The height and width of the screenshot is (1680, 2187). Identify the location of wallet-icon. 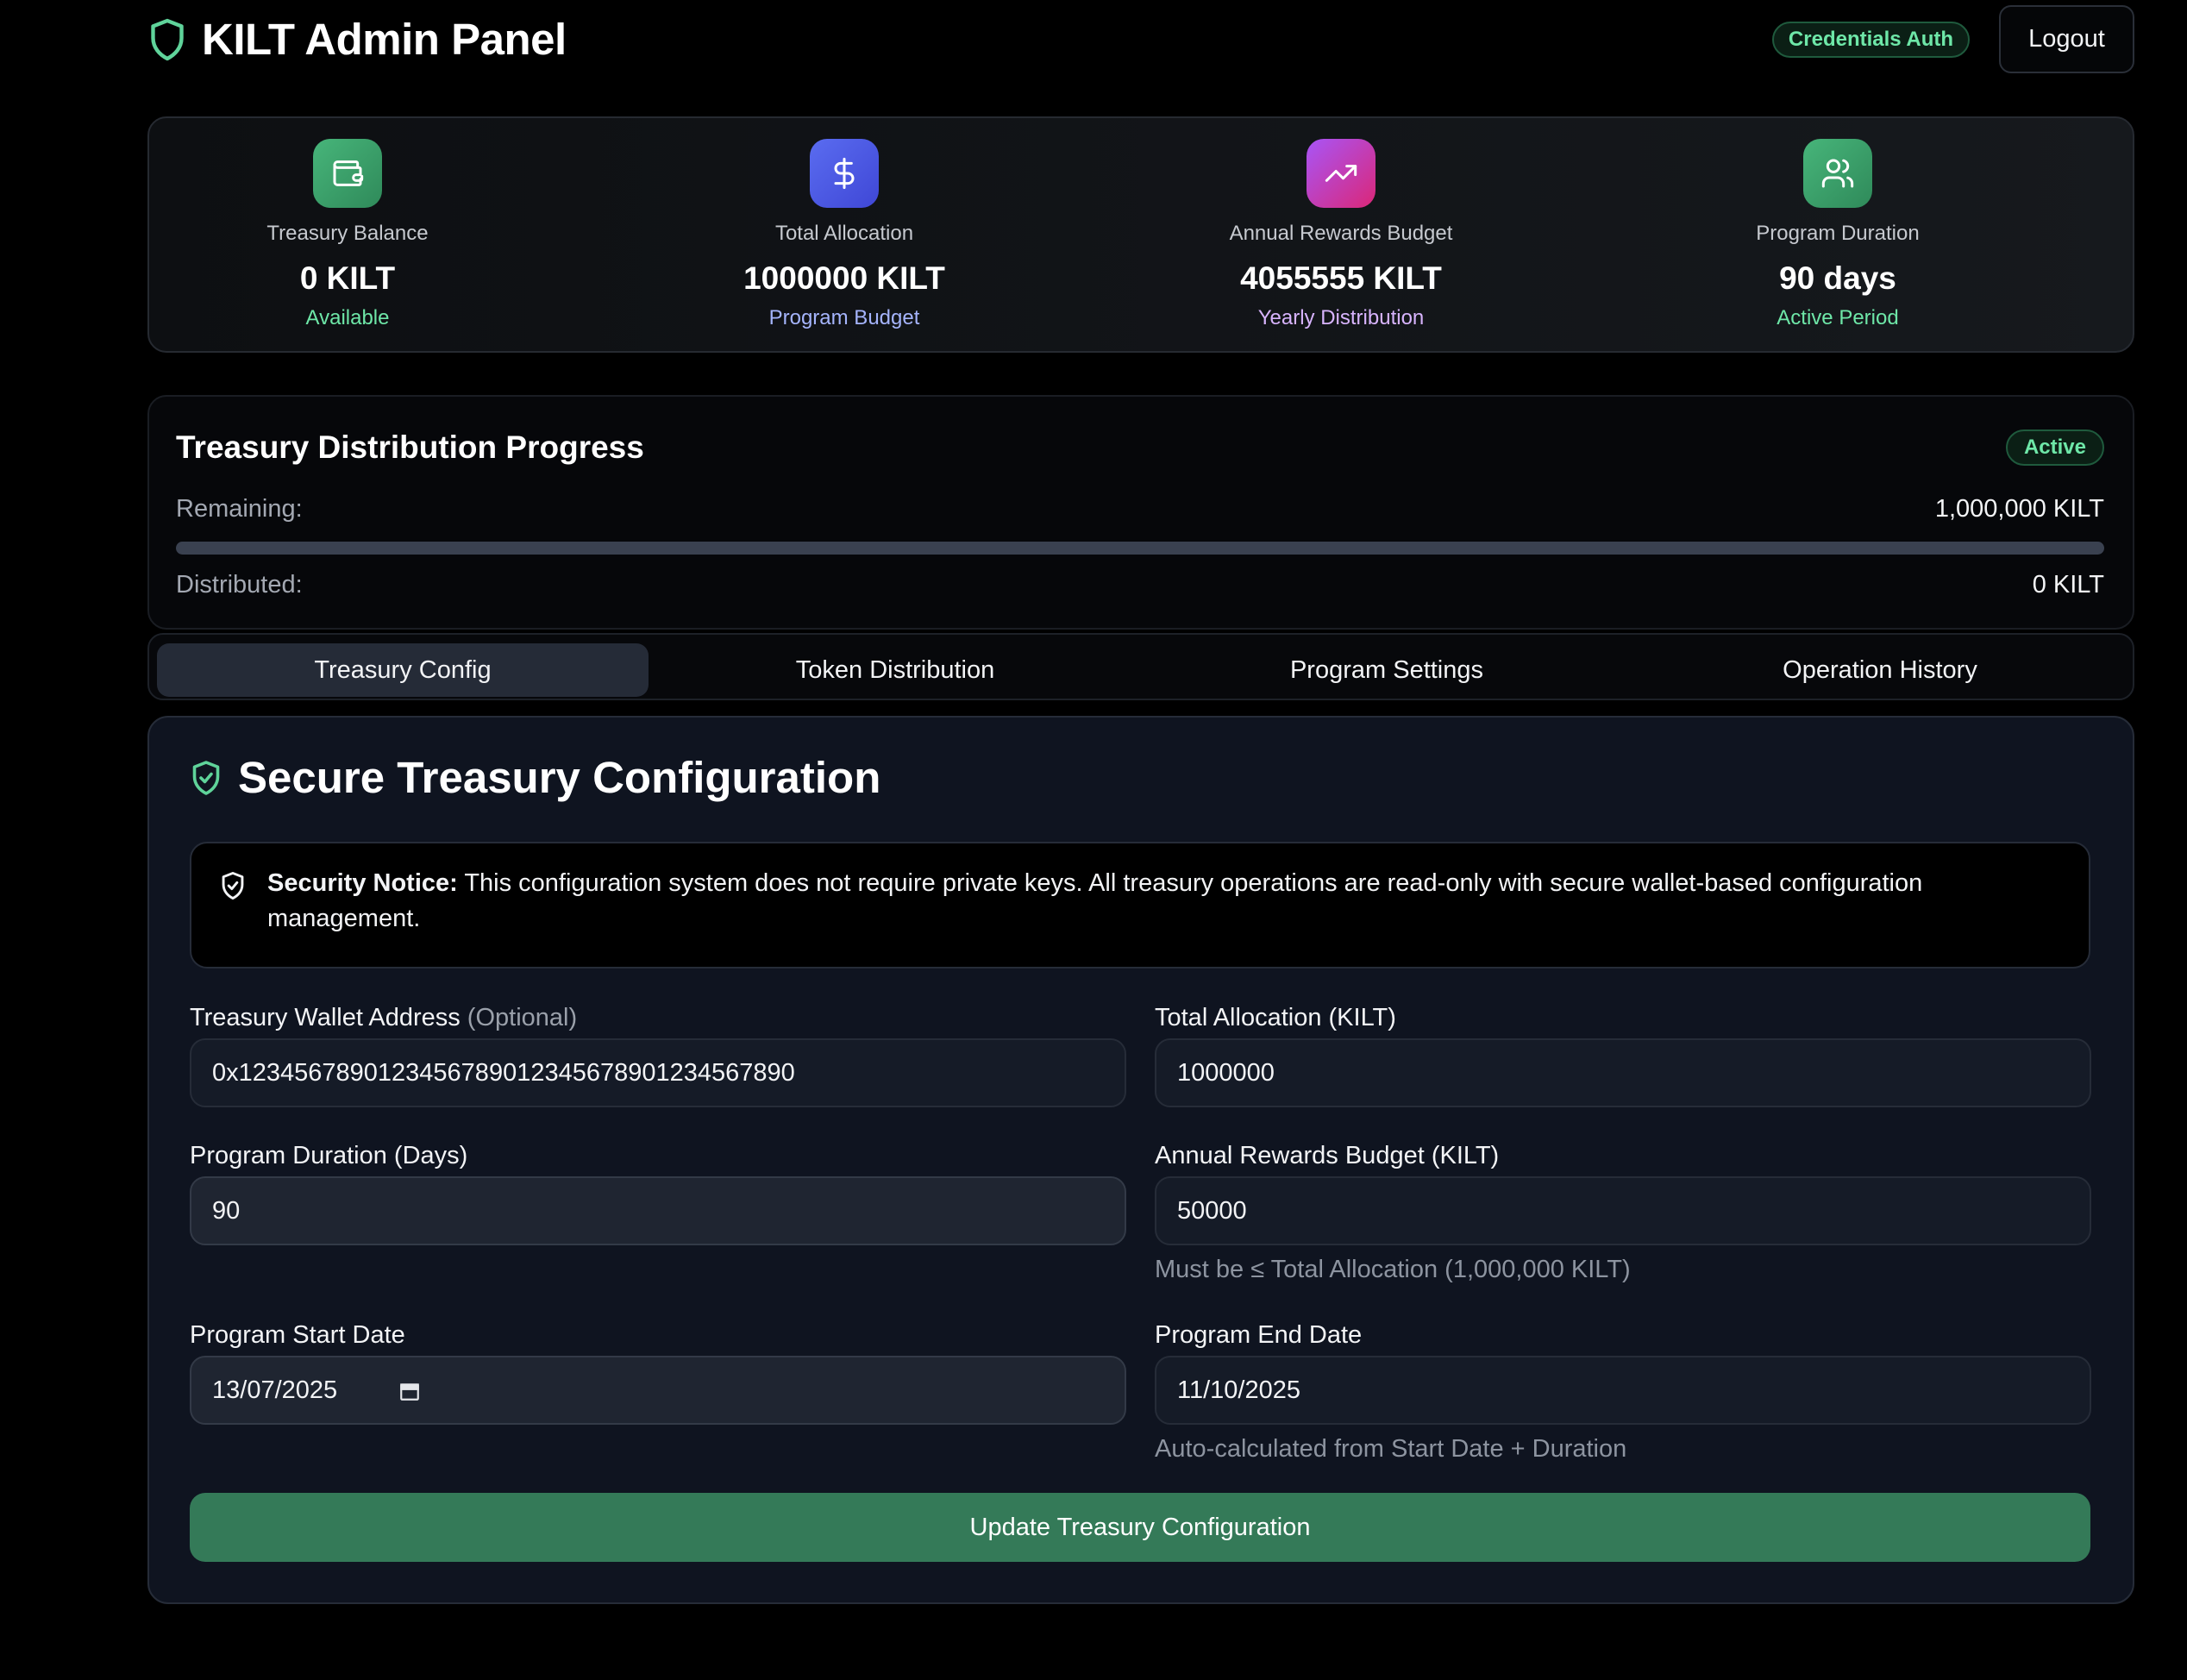
(347, 173).